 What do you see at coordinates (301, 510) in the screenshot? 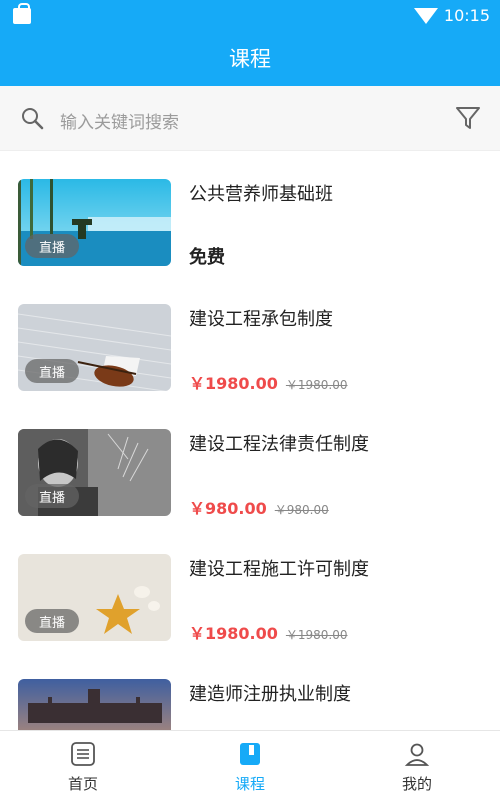
I see `original-price: ￥980.00` at bounding box center [301, 510].